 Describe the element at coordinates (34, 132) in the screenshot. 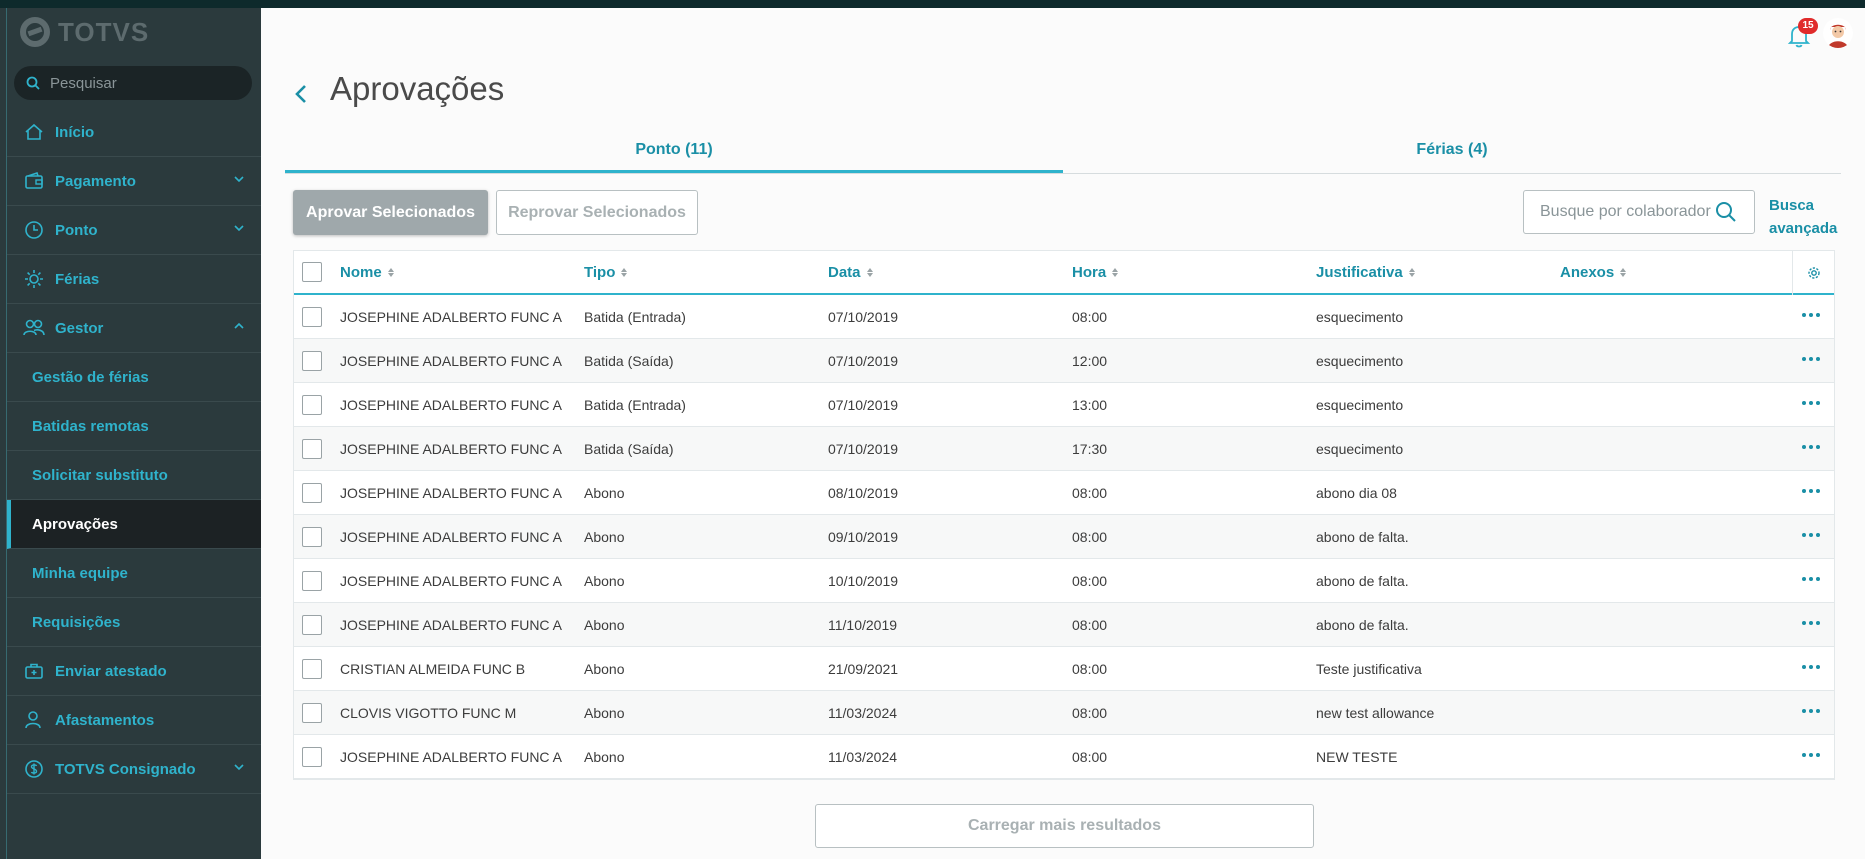

I see `home-icon` at that location.